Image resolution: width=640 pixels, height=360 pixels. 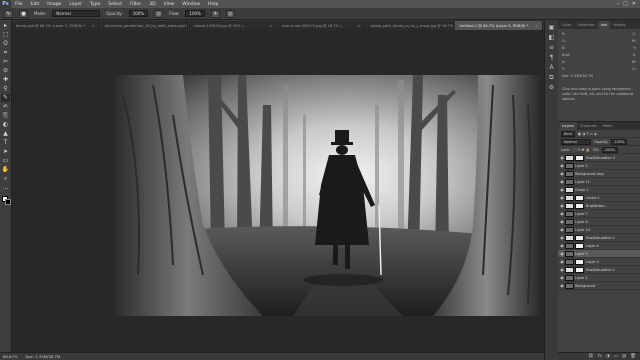 I want to click on panel-strip-icon: ⧉, so click(x=552, y=77).